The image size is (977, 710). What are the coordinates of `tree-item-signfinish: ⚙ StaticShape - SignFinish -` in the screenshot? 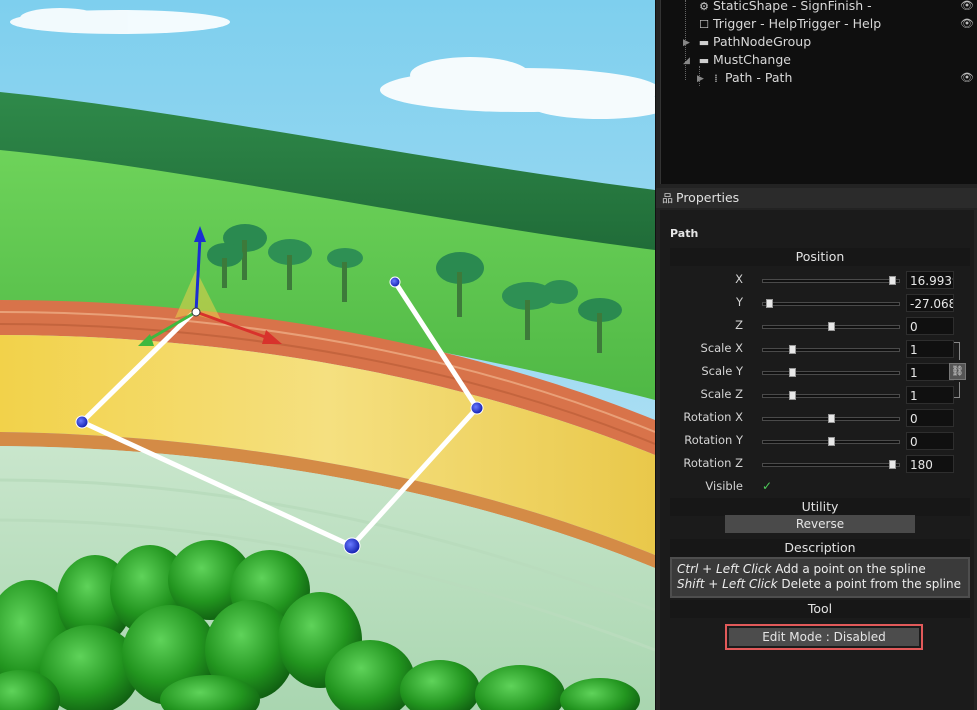 It's located at (784, 7).